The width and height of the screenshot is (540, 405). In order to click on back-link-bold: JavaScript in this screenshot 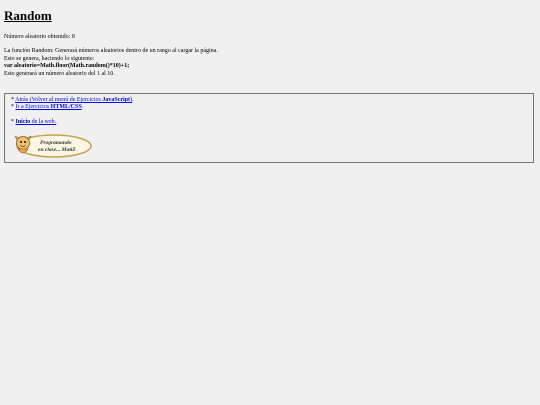, I will do `click(116, 100)`.